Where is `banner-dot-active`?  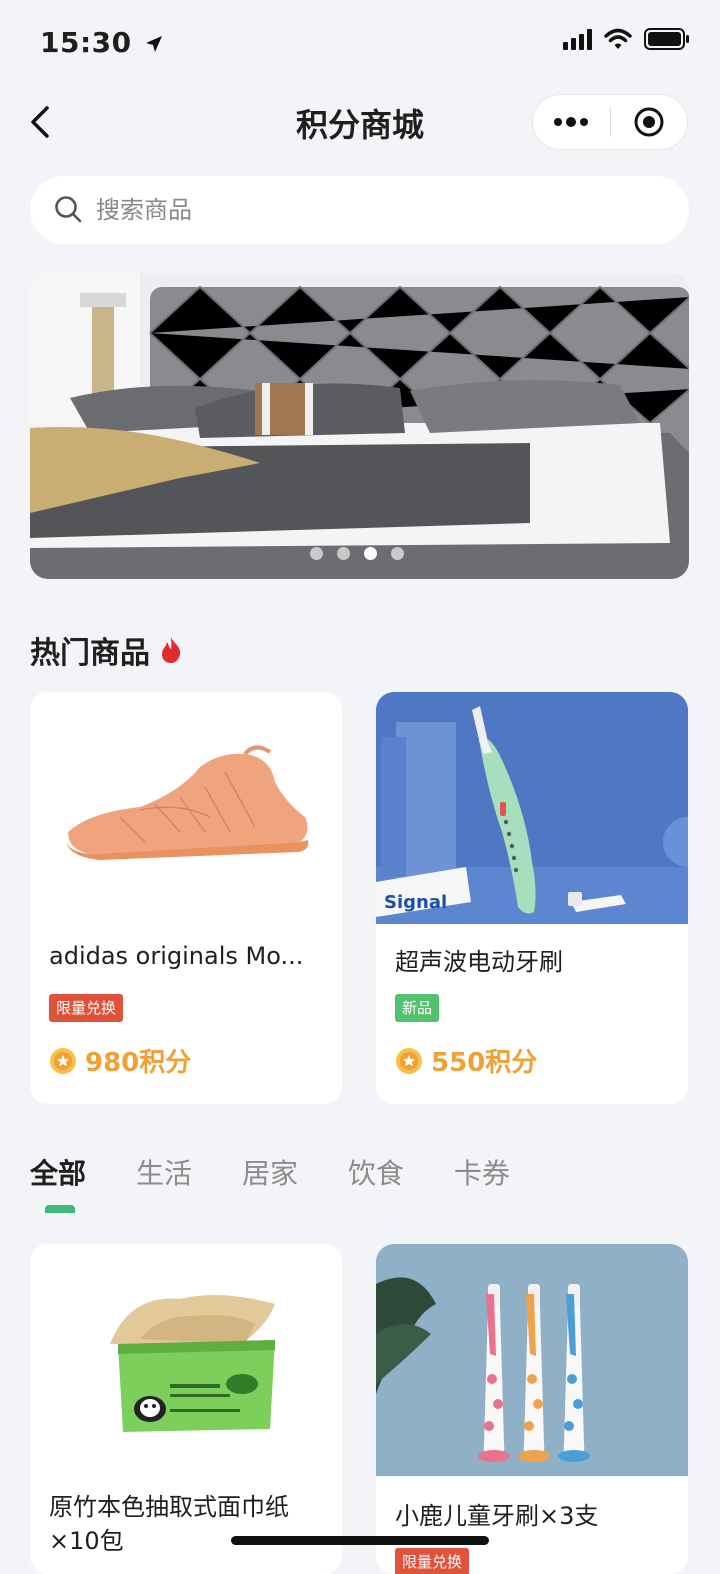 banner-dot-active is located at coordinates (370, 553).